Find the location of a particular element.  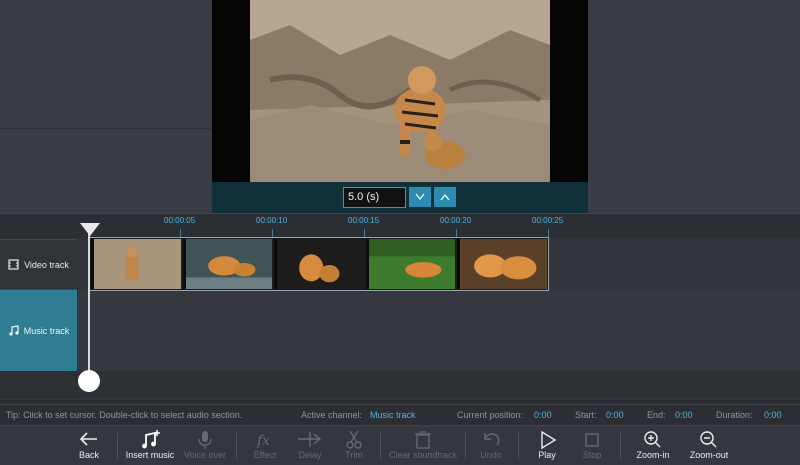

start-label: Start: is located at coordinates (586, 415).